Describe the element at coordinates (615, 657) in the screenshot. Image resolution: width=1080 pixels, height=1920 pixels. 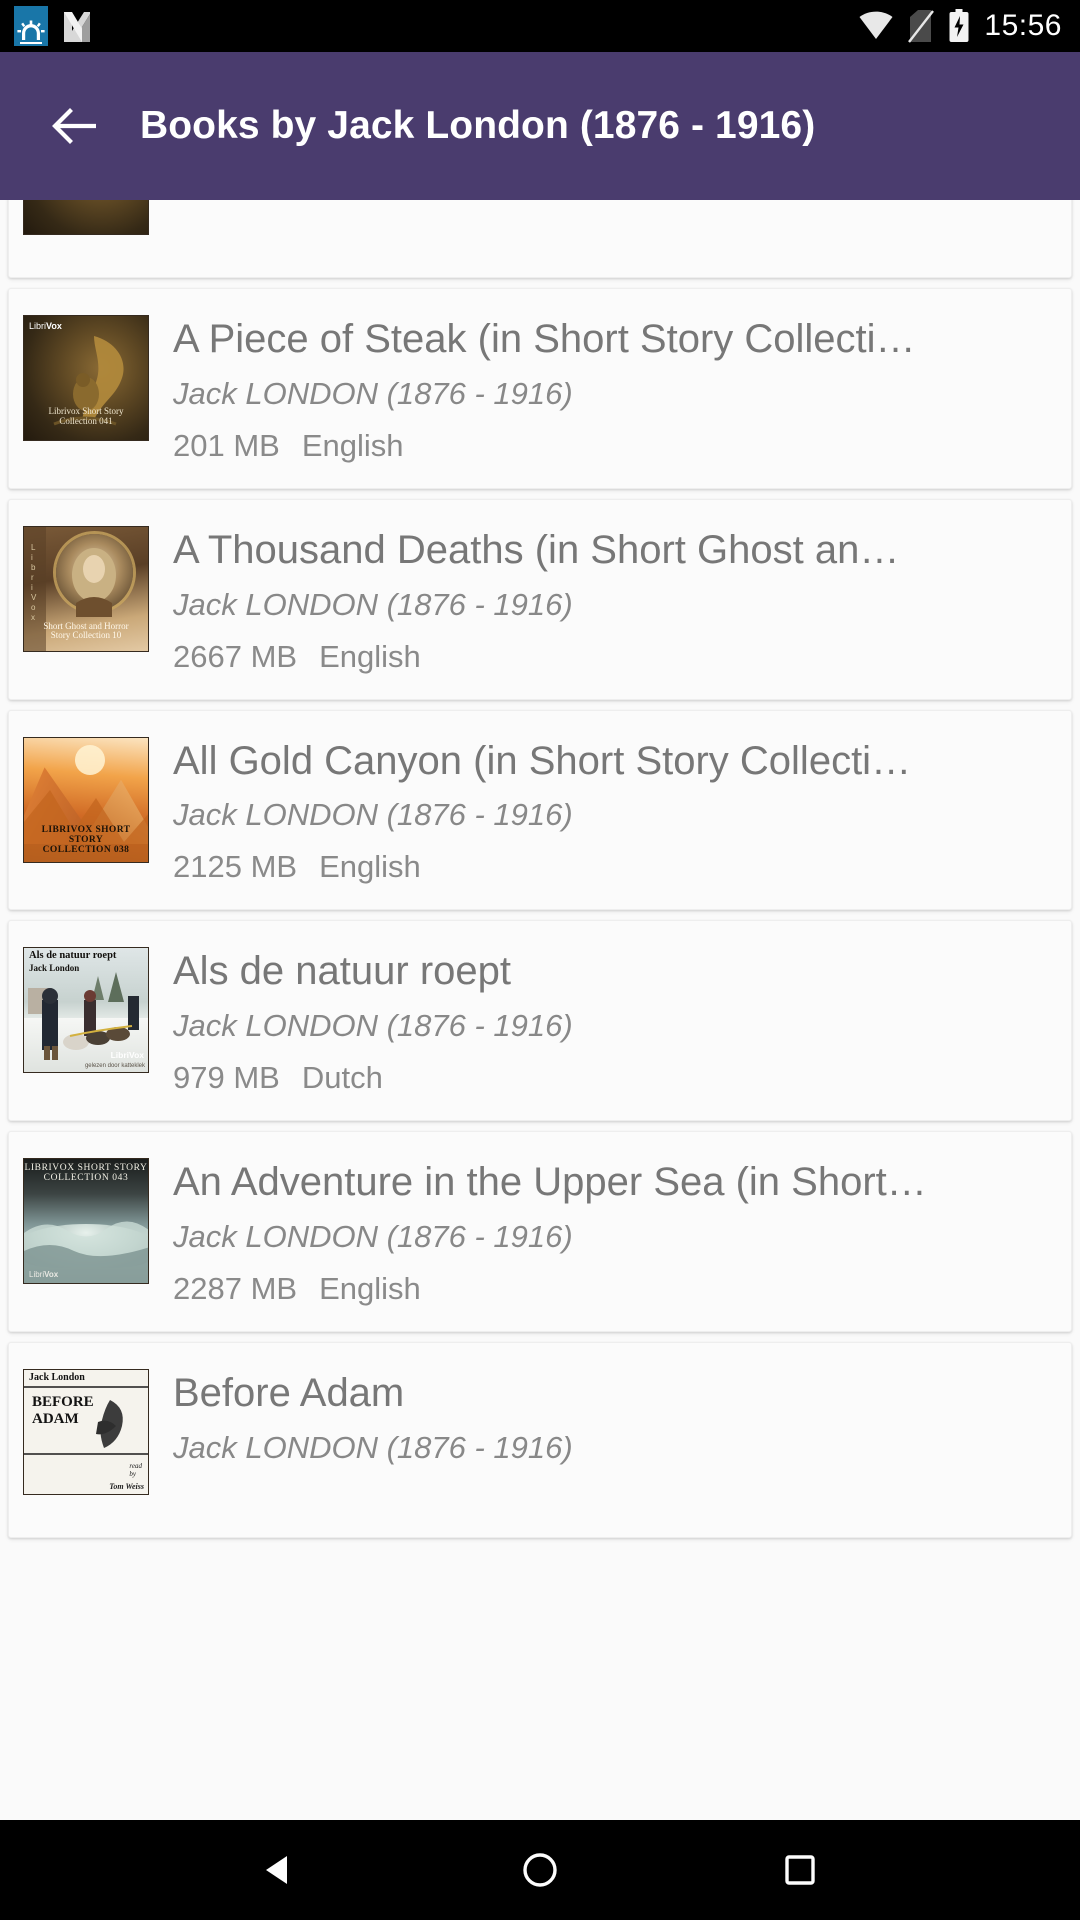
I see `book-meta: 2667 MB English` at that location.